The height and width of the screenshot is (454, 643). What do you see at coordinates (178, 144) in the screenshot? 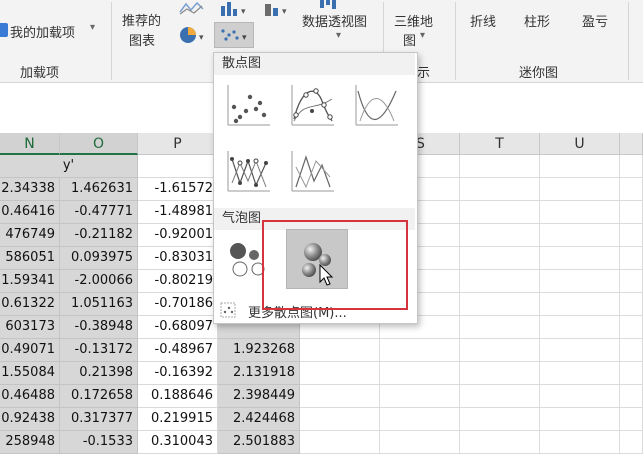
I see `column-header-p: P` at bounding box center [178, 144].